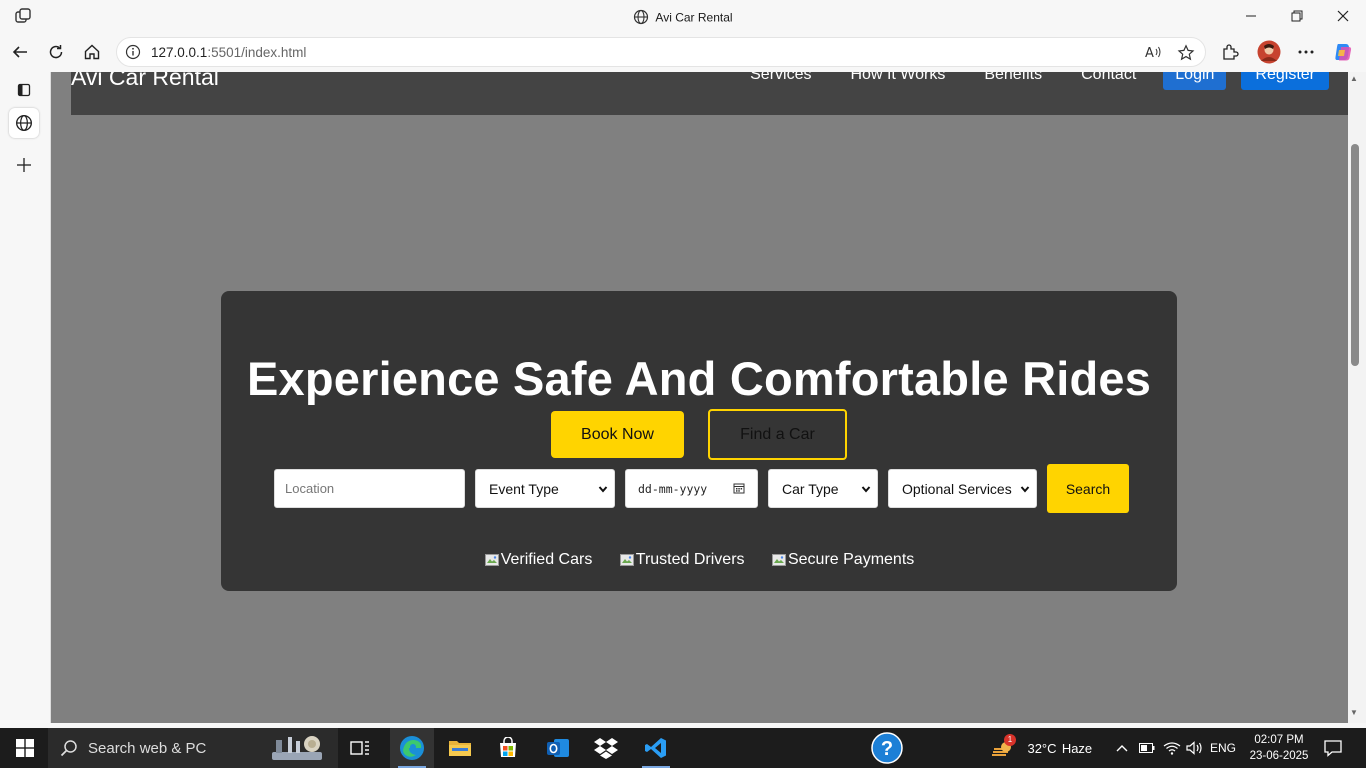 The image size is (1366, 768). What do you see at coordinates (25, 748) in the screenshot?
I see `start-button` at bounding box center [25, 748].